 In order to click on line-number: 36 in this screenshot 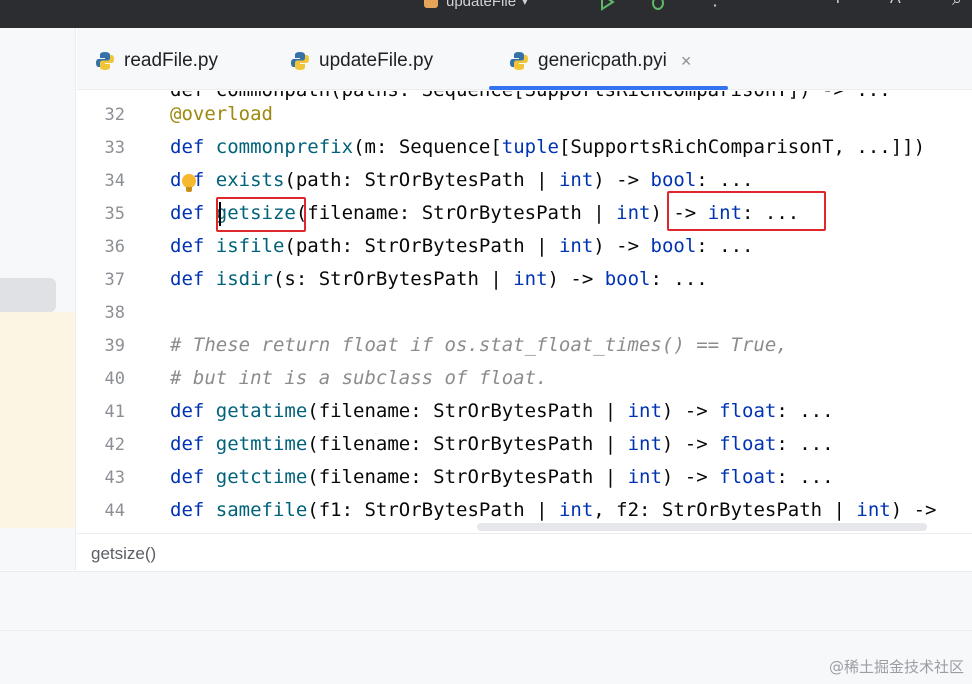, I will do `click(114, 247)`.